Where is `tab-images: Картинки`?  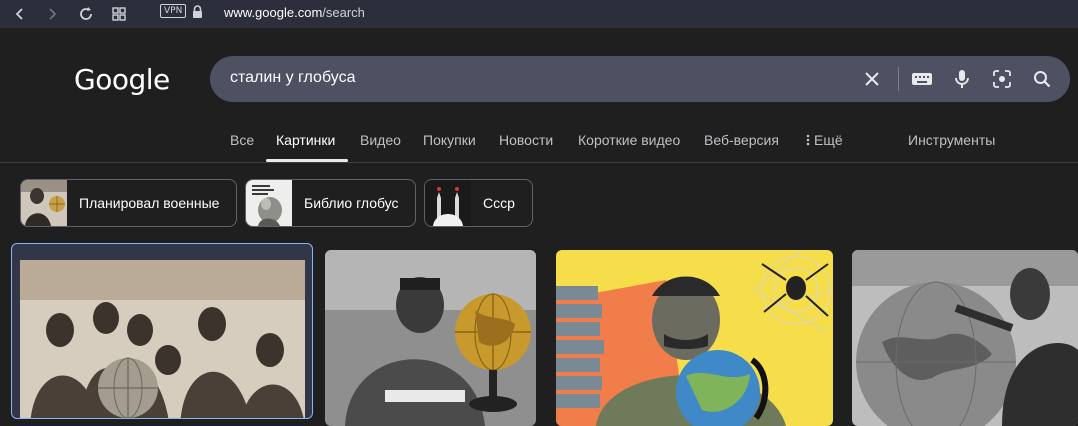
tab-images: Картинки is located at coordinates (305, 140).